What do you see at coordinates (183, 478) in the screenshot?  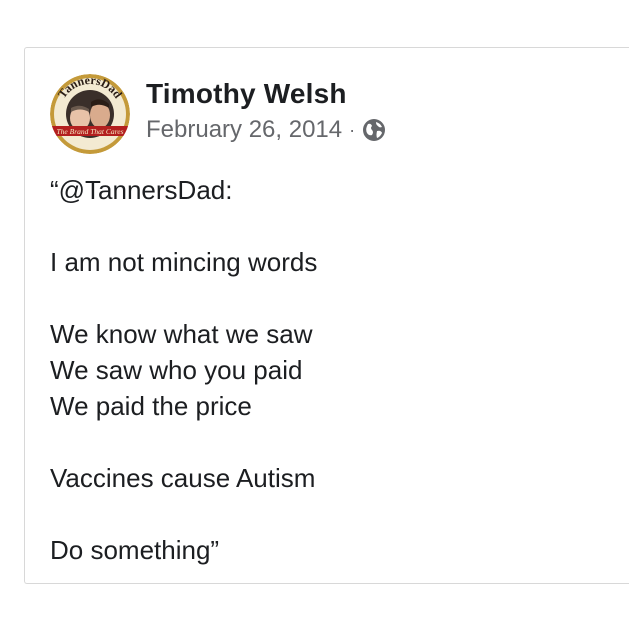 I see `post-line: Vaccines cause Autism` at bounding box center [183, 478].